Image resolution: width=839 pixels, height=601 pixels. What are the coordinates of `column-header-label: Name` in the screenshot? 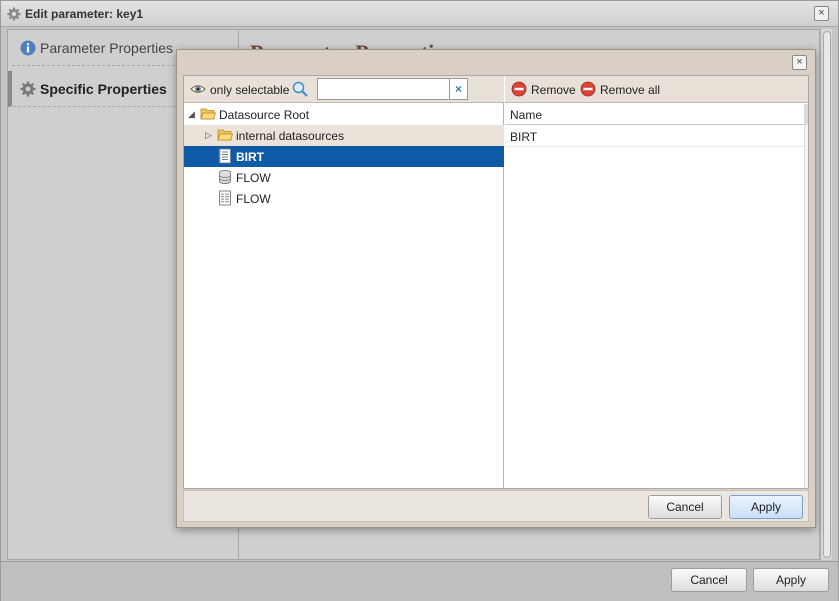 It's located at (526, 115).